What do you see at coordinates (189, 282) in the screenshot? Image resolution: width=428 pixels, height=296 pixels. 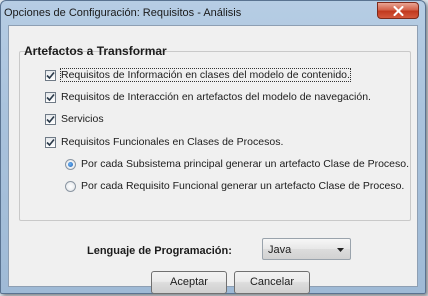 I see `accept-button: Aceptar` at bounding box center [189, 282].